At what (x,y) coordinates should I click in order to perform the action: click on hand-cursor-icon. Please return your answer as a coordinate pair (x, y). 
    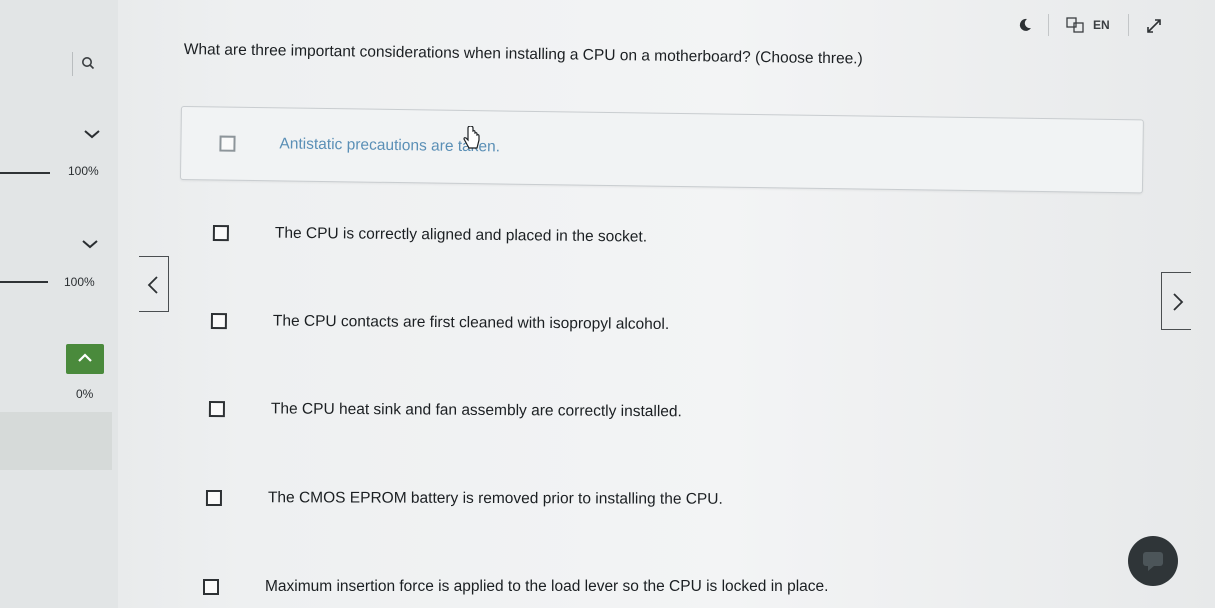
    Looking at the image, I should click on (471, 137).